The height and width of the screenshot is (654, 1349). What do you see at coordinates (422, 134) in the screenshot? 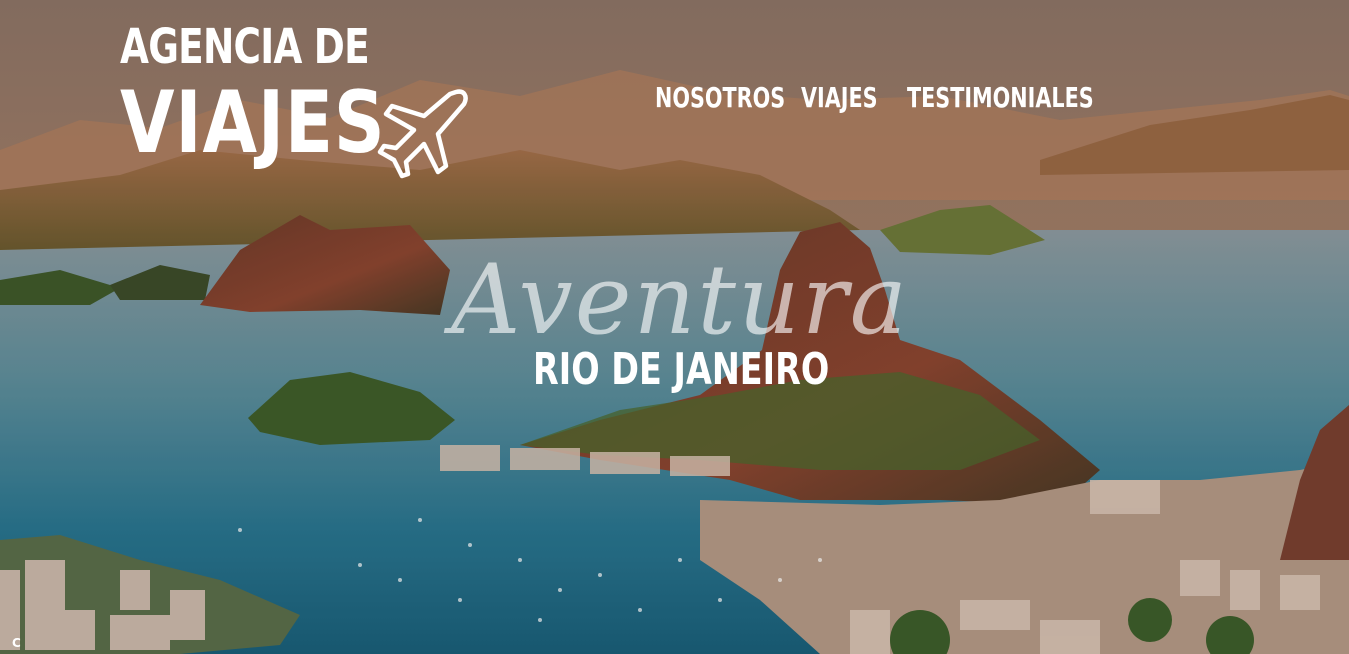
I see `airplane-icon` at bounding box center [422, 134].